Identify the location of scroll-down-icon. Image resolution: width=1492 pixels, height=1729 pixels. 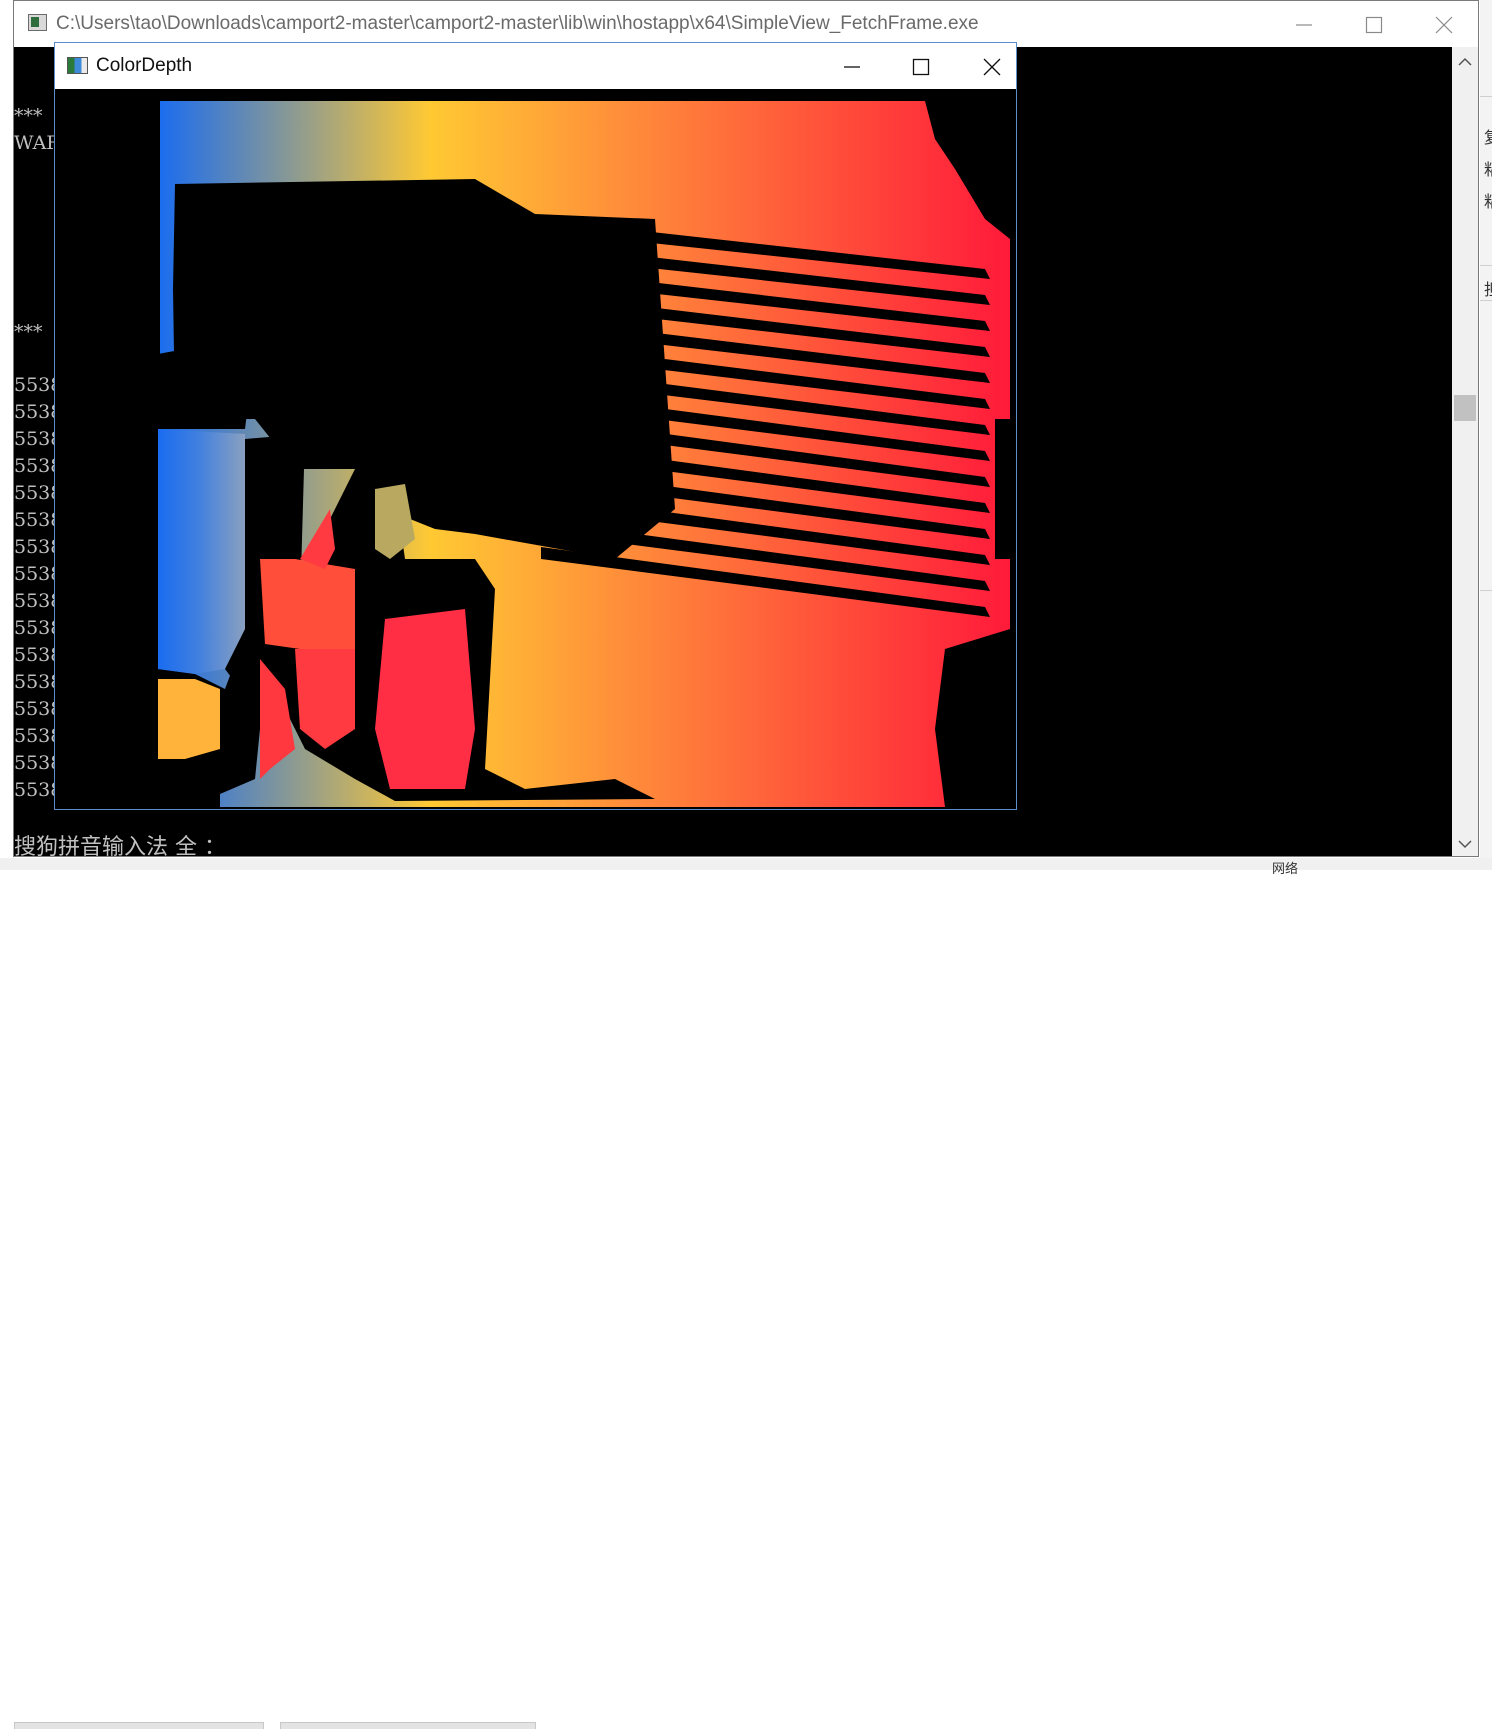
(1465, 844).